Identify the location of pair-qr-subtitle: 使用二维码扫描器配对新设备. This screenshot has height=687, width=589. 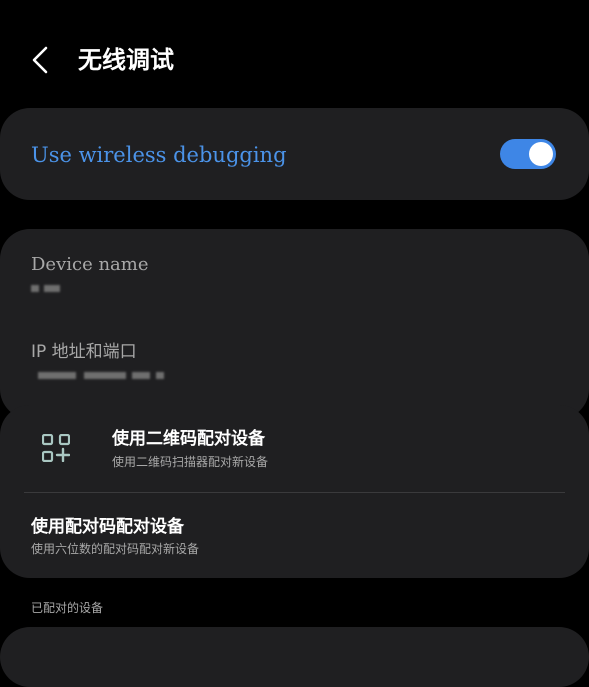
(190, 462).